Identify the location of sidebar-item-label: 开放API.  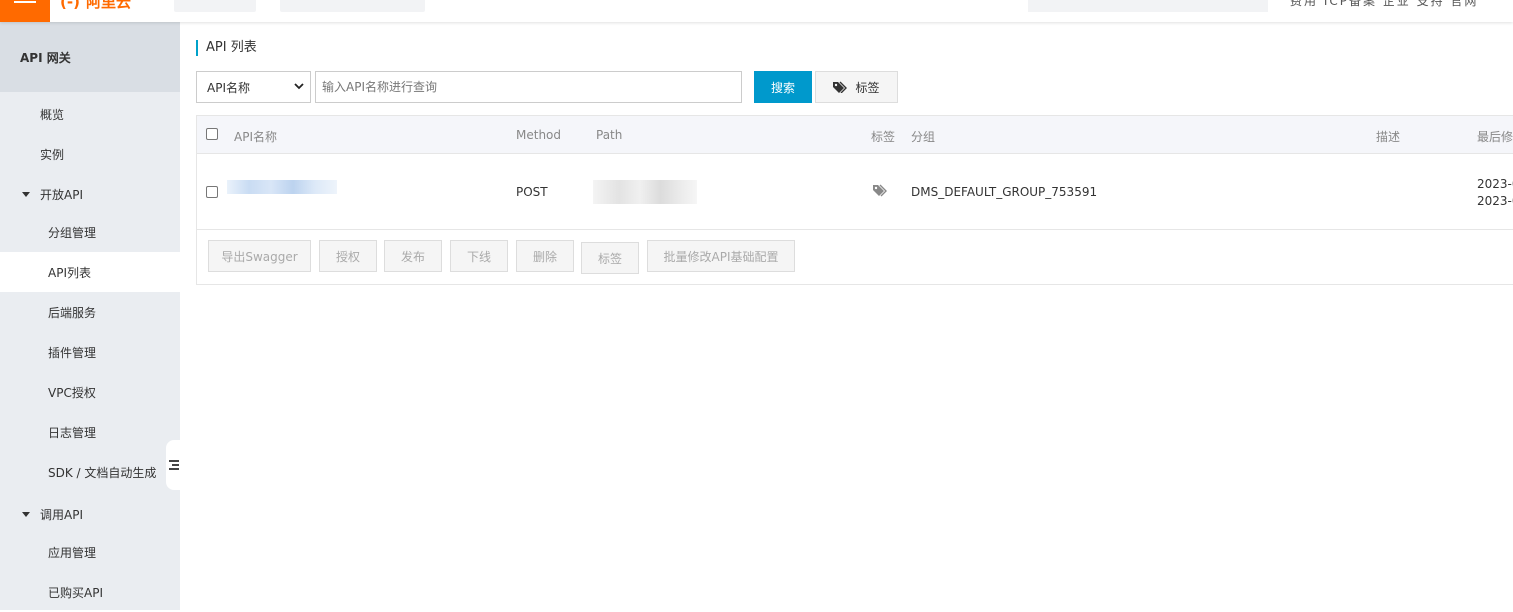
(61, 194).